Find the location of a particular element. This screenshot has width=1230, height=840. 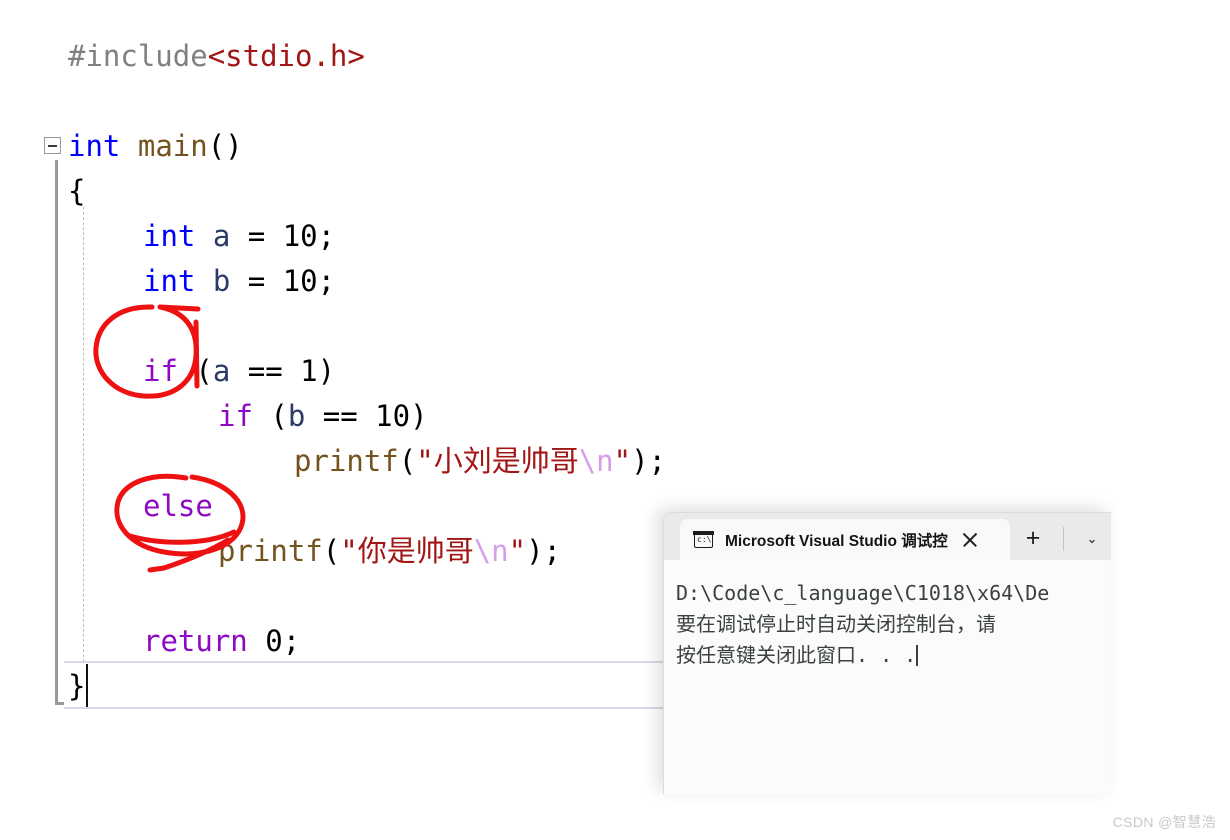

code-line: int b = 10; is located at coordinates (167, 281).